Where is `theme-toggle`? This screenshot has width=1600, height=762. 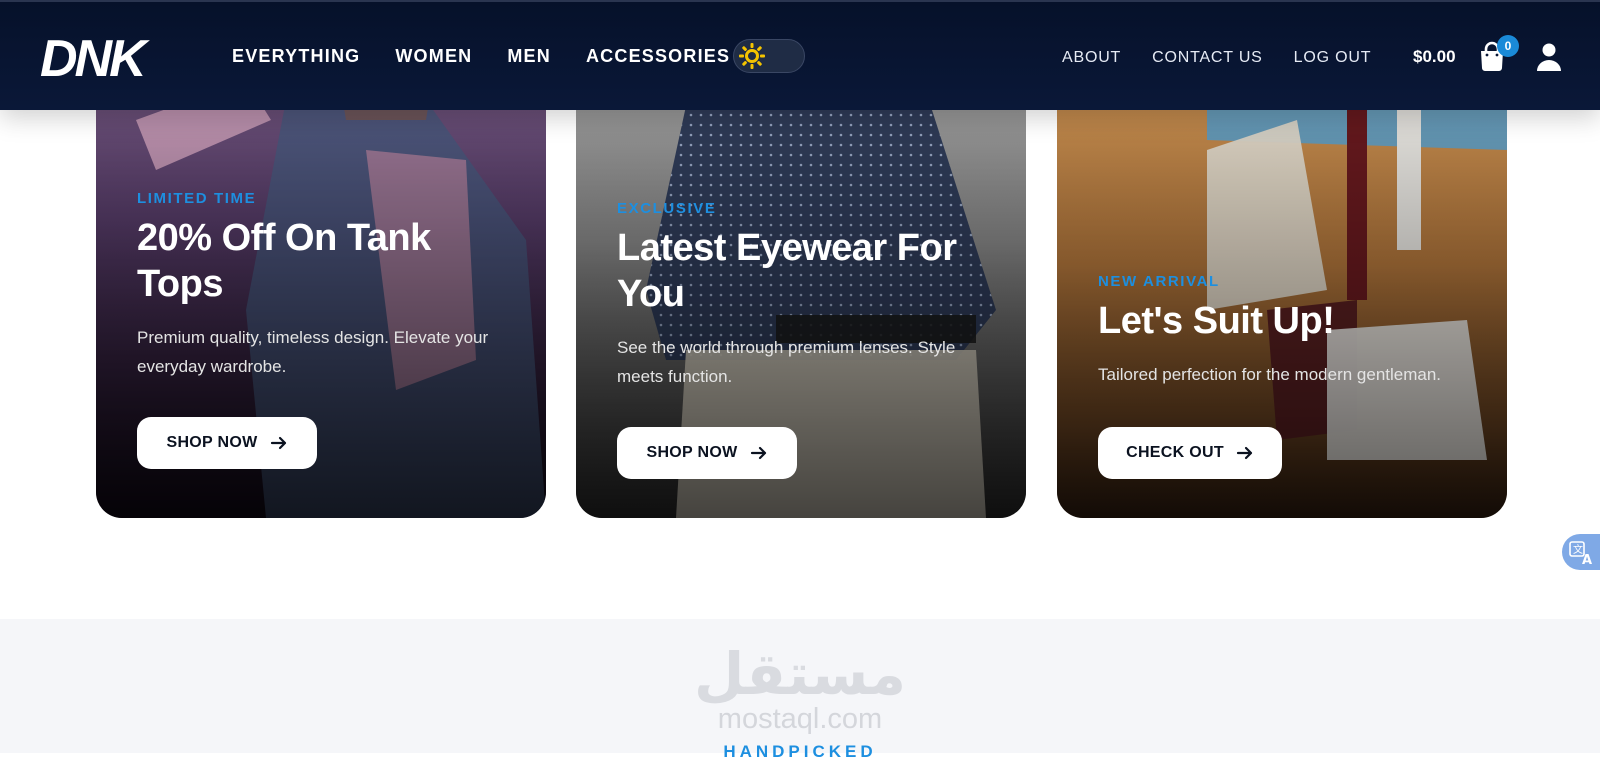
theme-toggle is located at coordinates (769, 56).